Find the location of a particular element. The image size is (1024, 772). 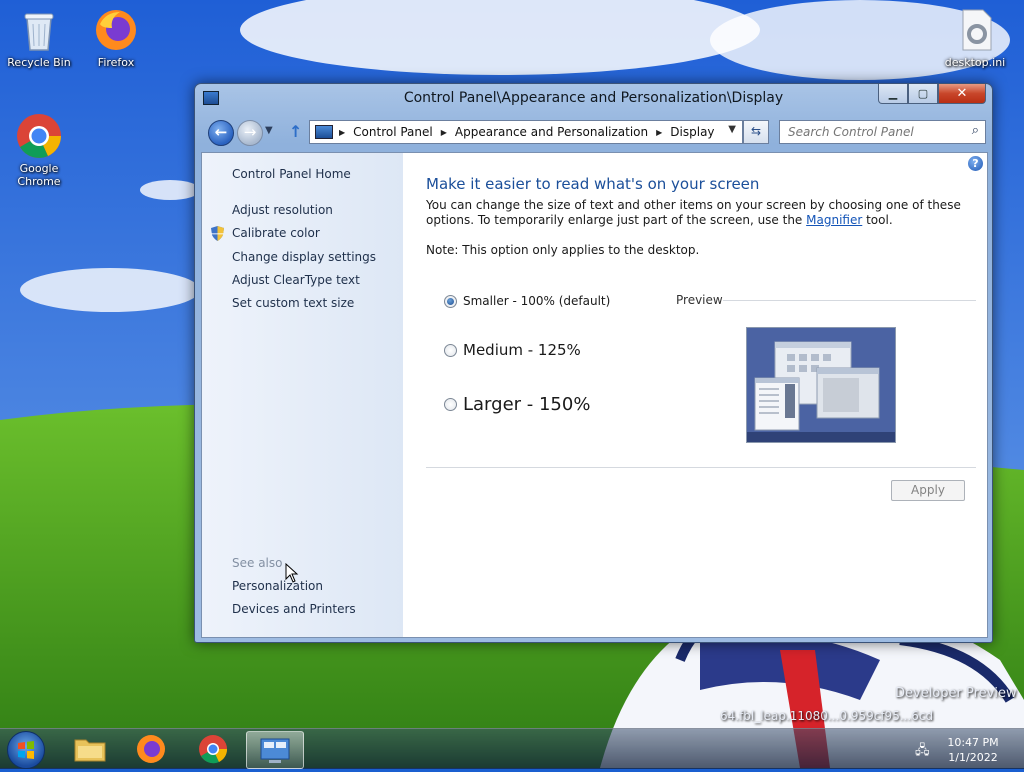

address-dropdown-icon: ▼ is located at coordinates (732, 129).